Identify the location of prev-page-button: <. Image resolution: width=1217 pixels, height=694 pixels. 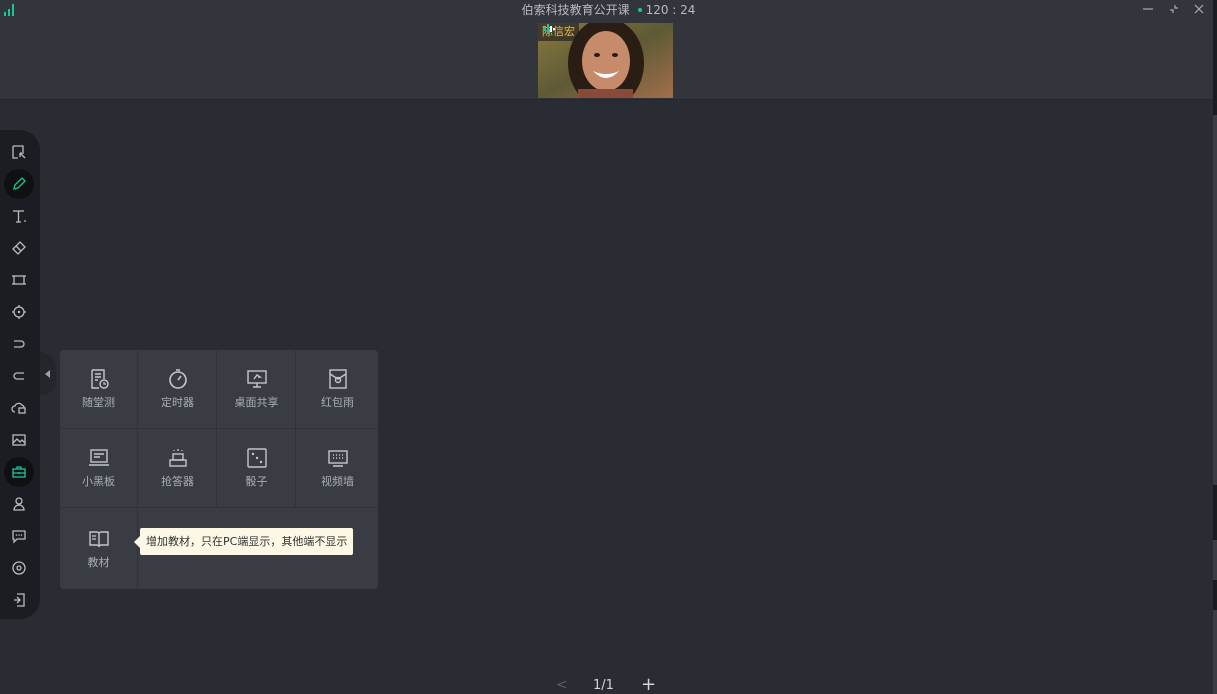
(562, 685).